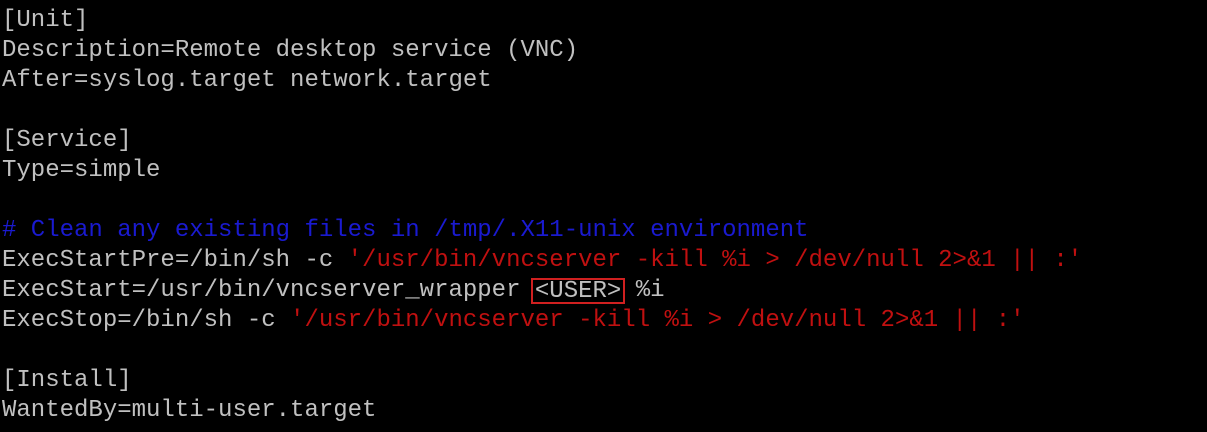  Describe the element at coordinates (45, 20) in the screenshot. I see `unit-section-header: [Unit]` at that location.